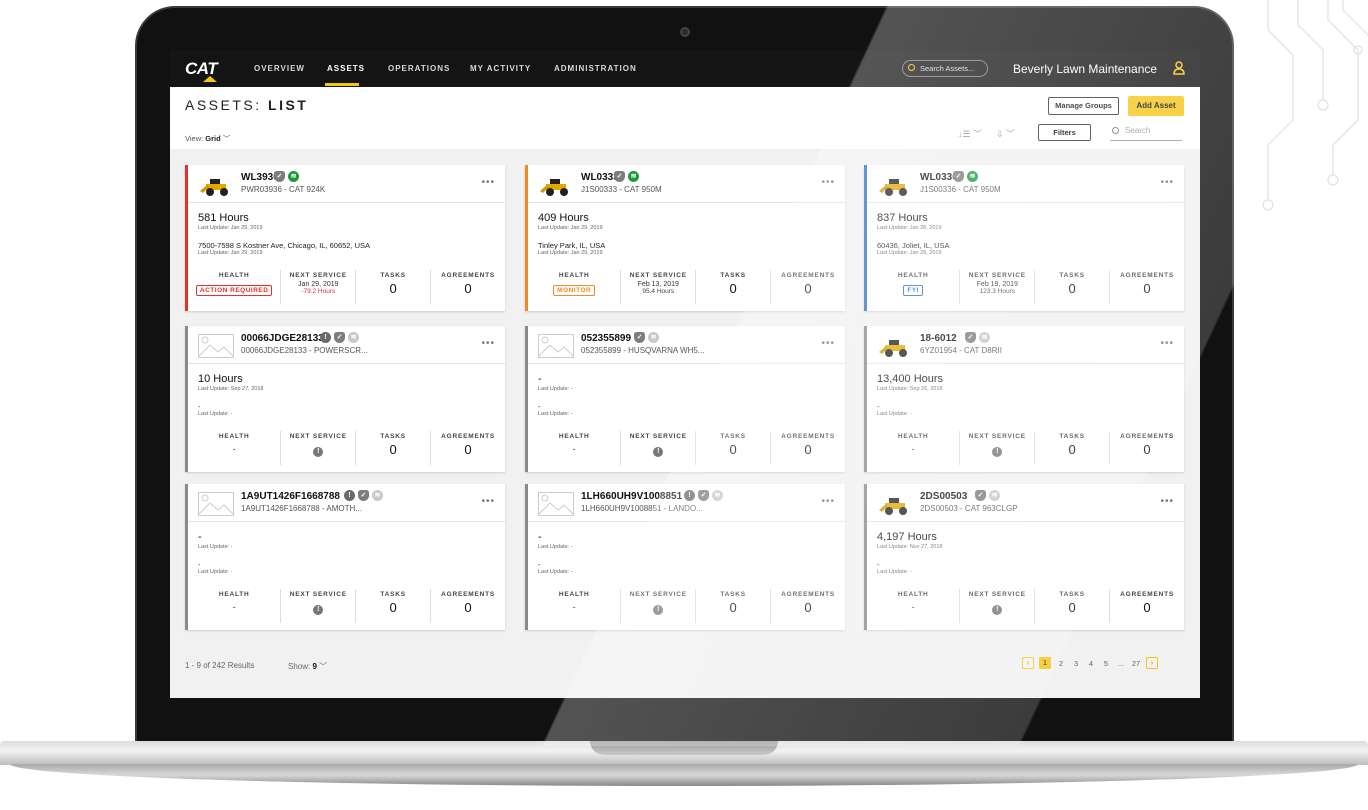 Image resolution: width=1368 pixels, height=810 pixels. Describe the element at coordinates (279, 176) in the screenshot. I see `shield-icon: ✓` at that location.